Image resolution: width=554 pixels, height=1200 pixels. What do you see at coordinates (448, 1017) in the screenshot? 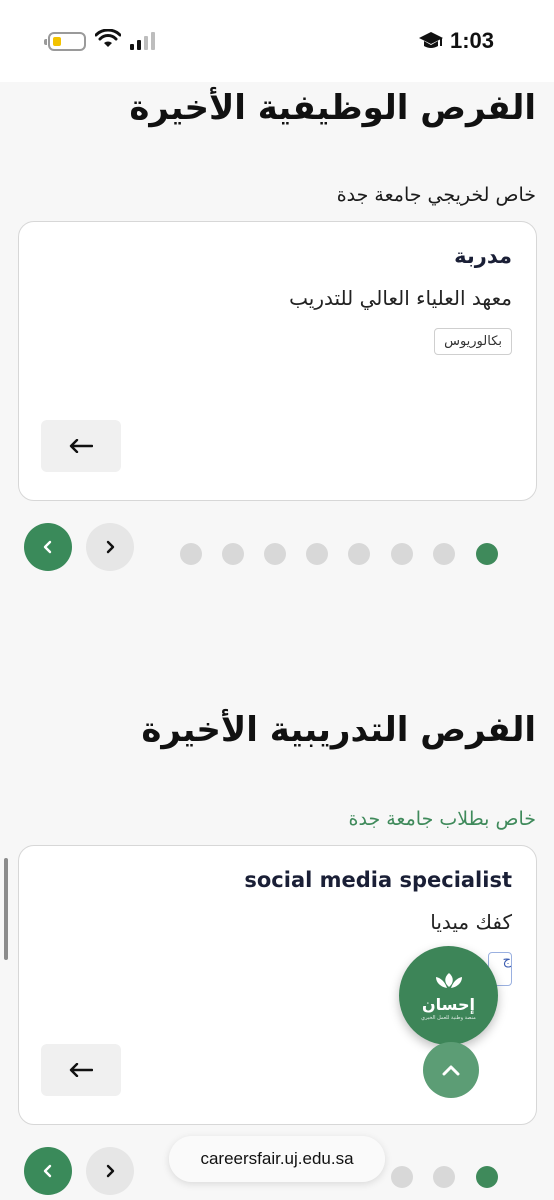
I see `ehsan-badge-subtitle: منصة وطنية للعمل الخيري` at bounding box center [448, 1017].